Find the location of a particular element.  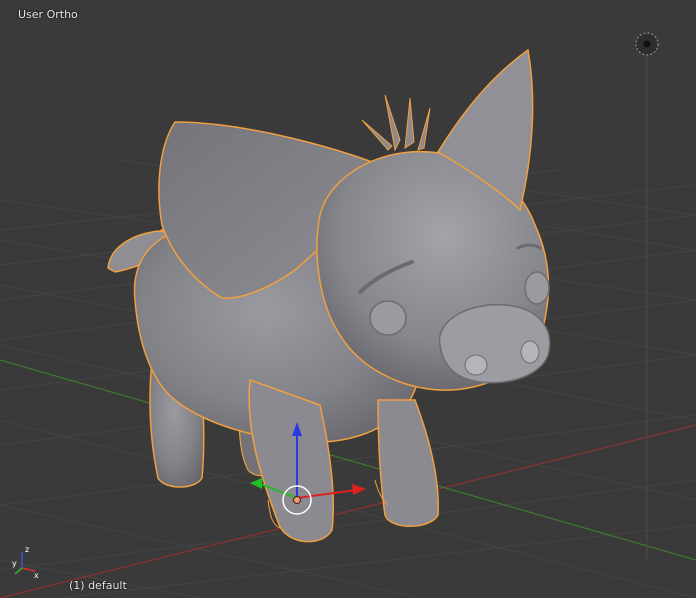

active-object-label: (1) default is located at coordinates (98, 585).